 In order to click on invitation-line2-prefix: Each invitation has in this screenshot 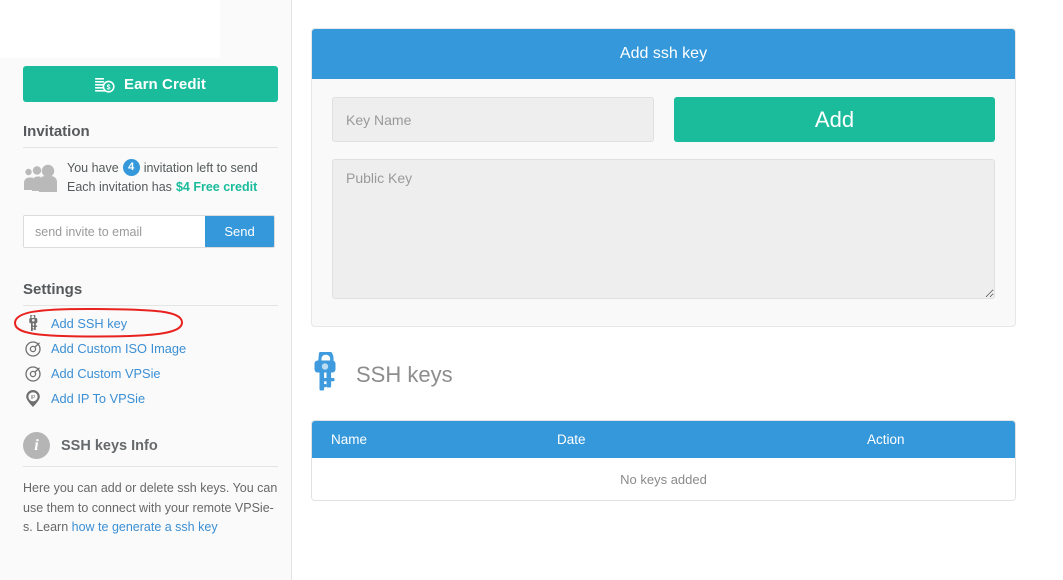, I will do `click(119, 187)`.